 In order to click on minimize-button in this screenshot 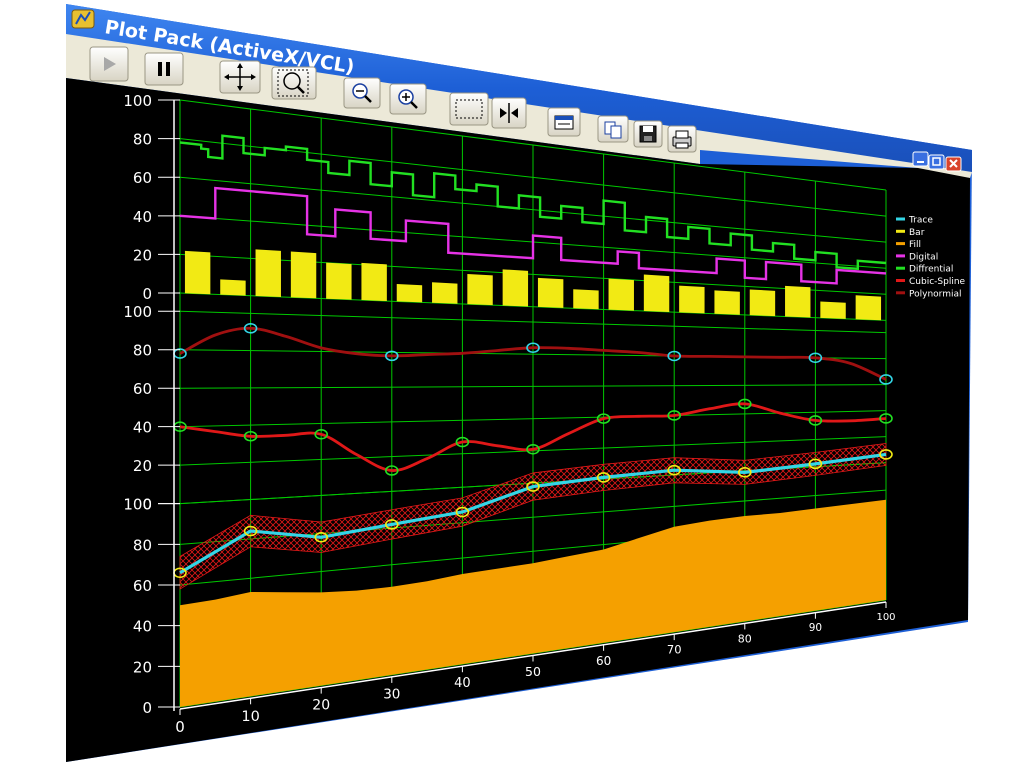, I will do `click(920, 159)`.